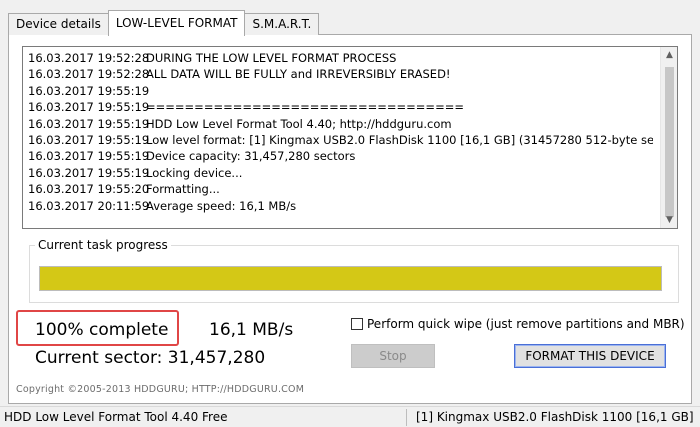 This screenshot has width=700, height=427. I want to click on log-line: 16.03.2017 19:55:19, so click(340, 91).